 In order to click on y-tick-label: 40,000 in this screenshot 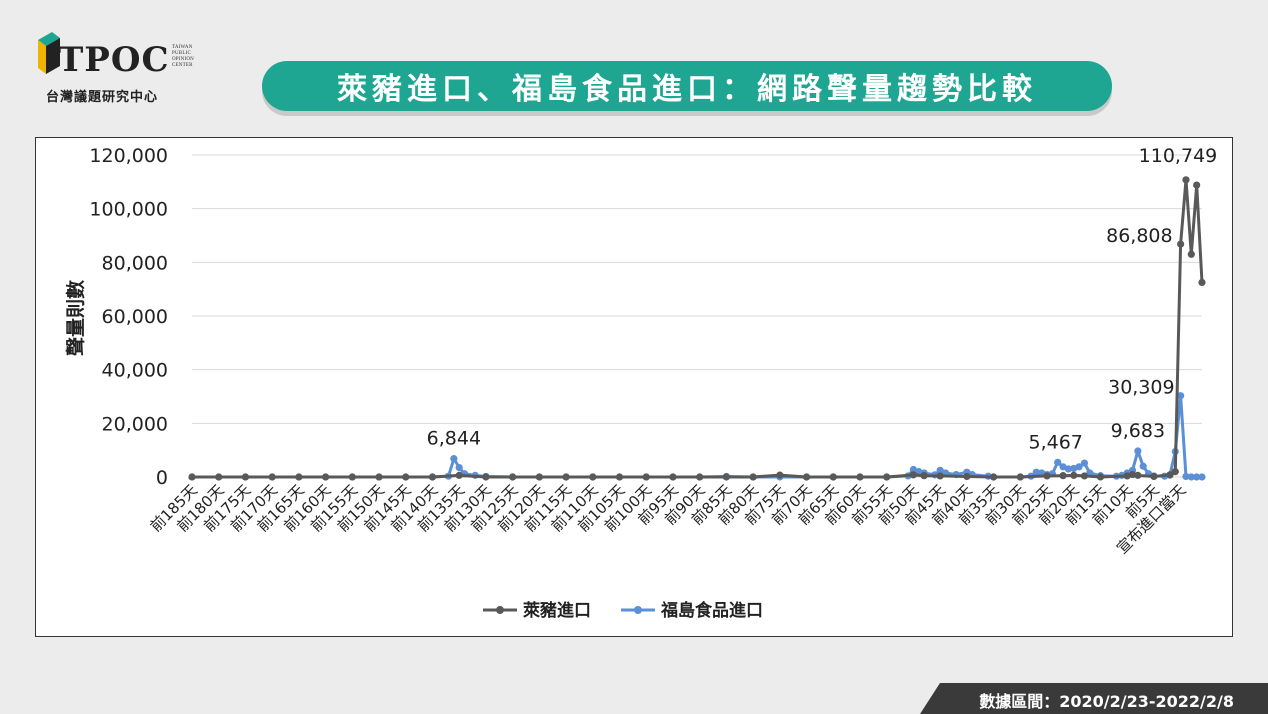, I will do `click(135, 371)`.